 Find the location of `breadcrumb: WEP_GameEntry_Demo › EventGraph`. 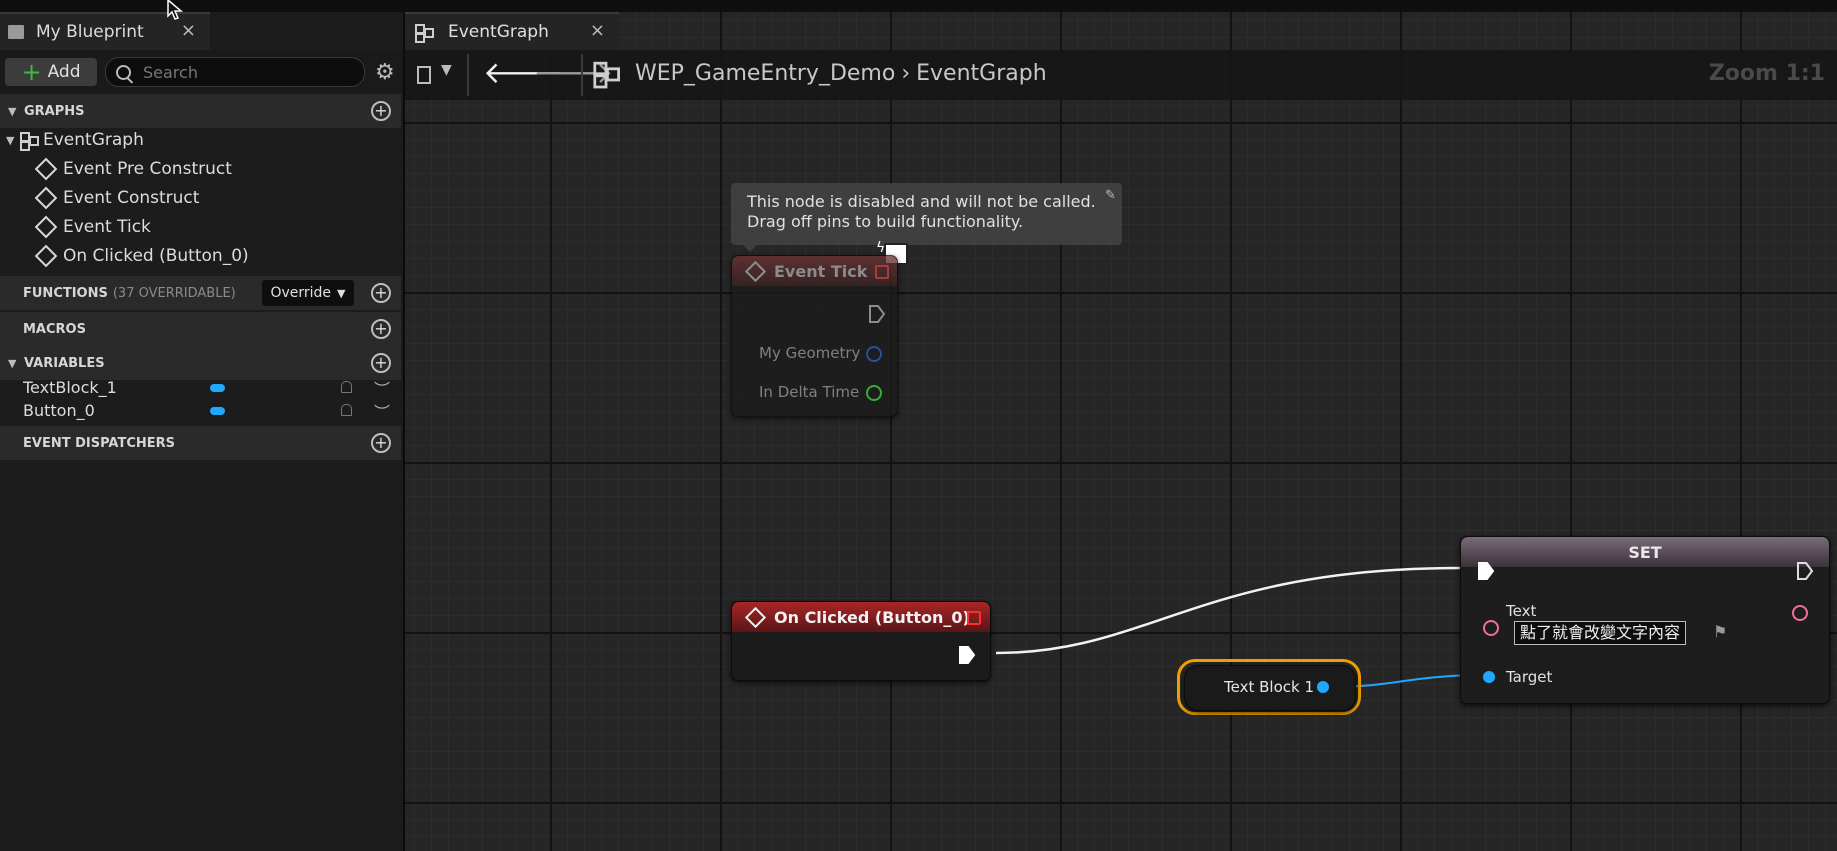

breadcrumb: WEP_GameEntry_Demo › EventGraph is located at coordinates (841, 73).